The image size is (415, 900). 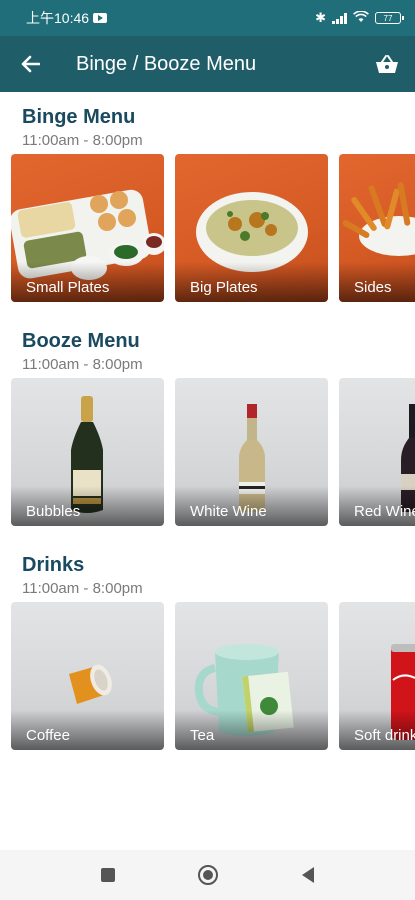 What do you see at coordinates (166, 63) in the screenshot?
I see `page-title: Binge / Booze Menu` at bounding box center [166, 63].